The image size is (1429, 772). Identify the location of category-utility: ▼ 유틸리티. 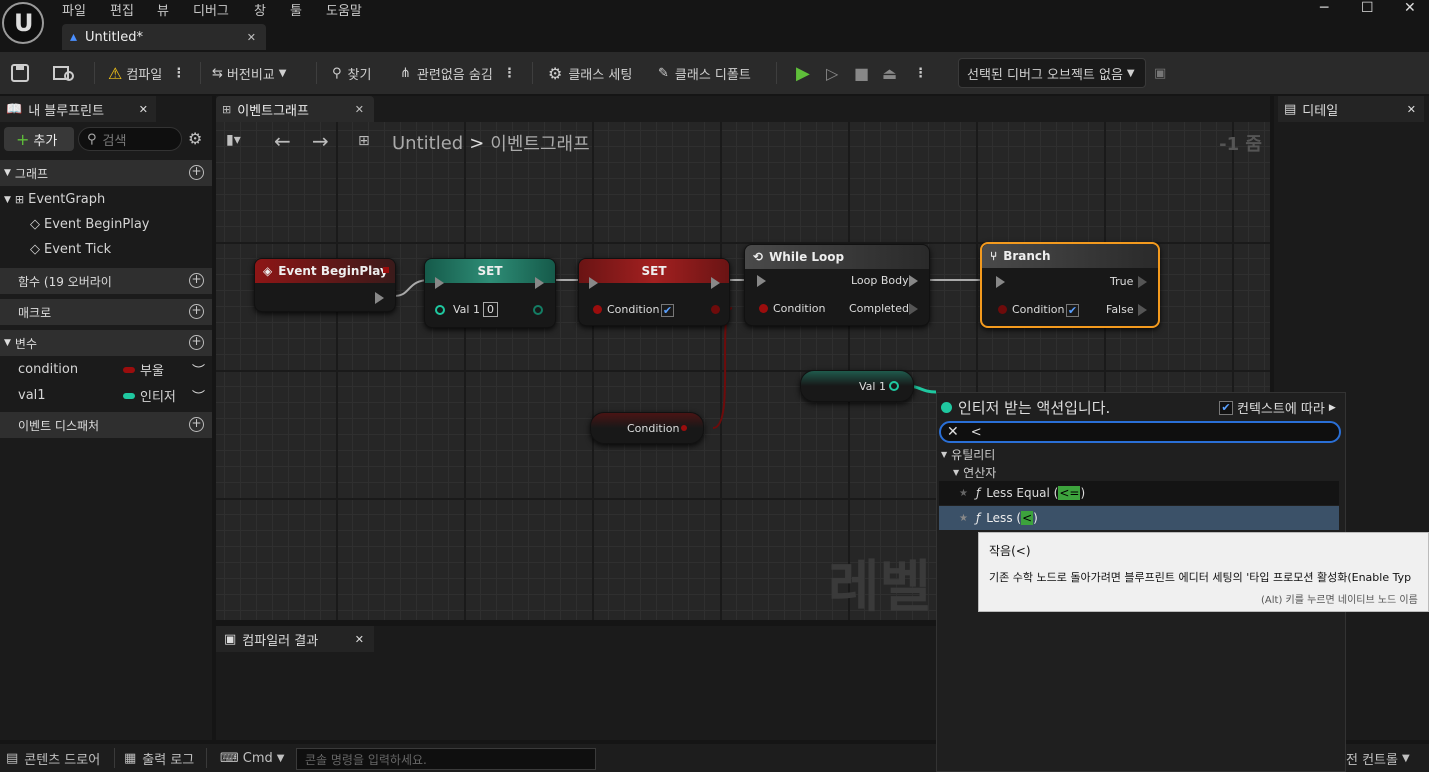
(968, 454).